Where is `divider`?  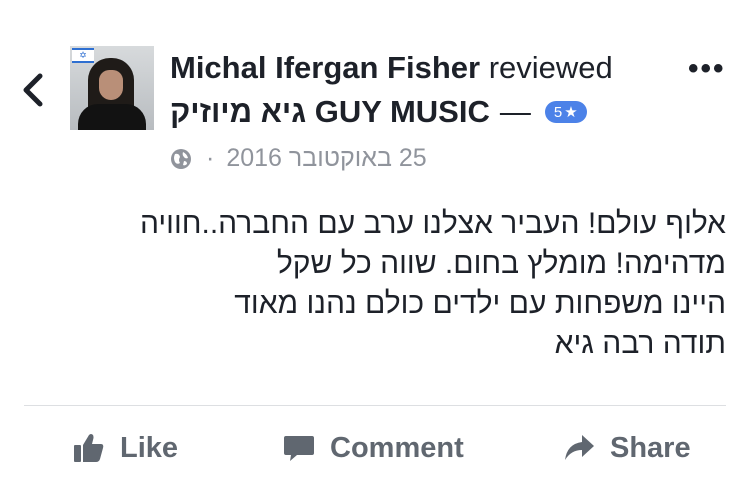 divider is located at coordinates (375, 405).